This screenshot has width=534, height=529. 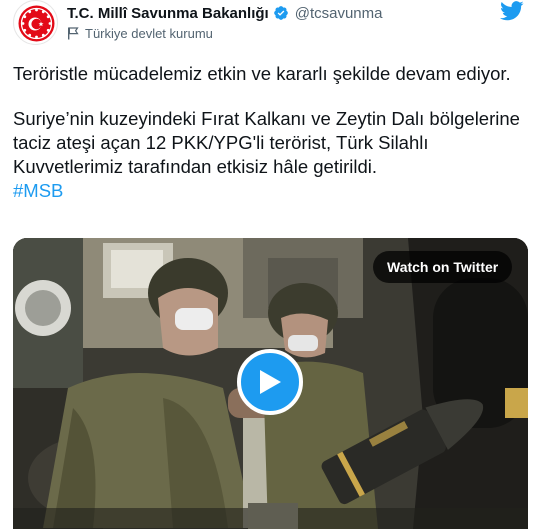 I want to click on account-label: Türkiye devlet kurumu, so click(x=149, y=33).